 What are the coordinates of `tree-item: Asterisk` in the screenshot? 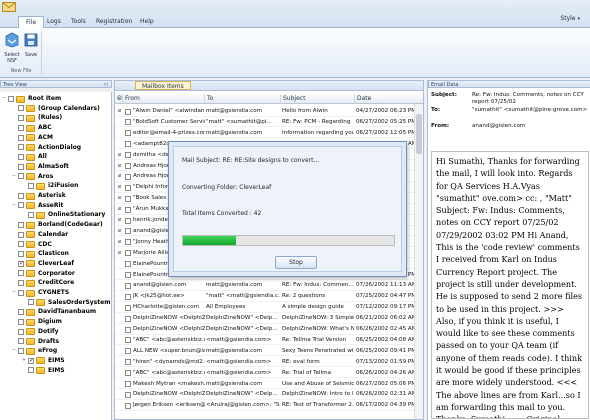 It's located at (55, 196).